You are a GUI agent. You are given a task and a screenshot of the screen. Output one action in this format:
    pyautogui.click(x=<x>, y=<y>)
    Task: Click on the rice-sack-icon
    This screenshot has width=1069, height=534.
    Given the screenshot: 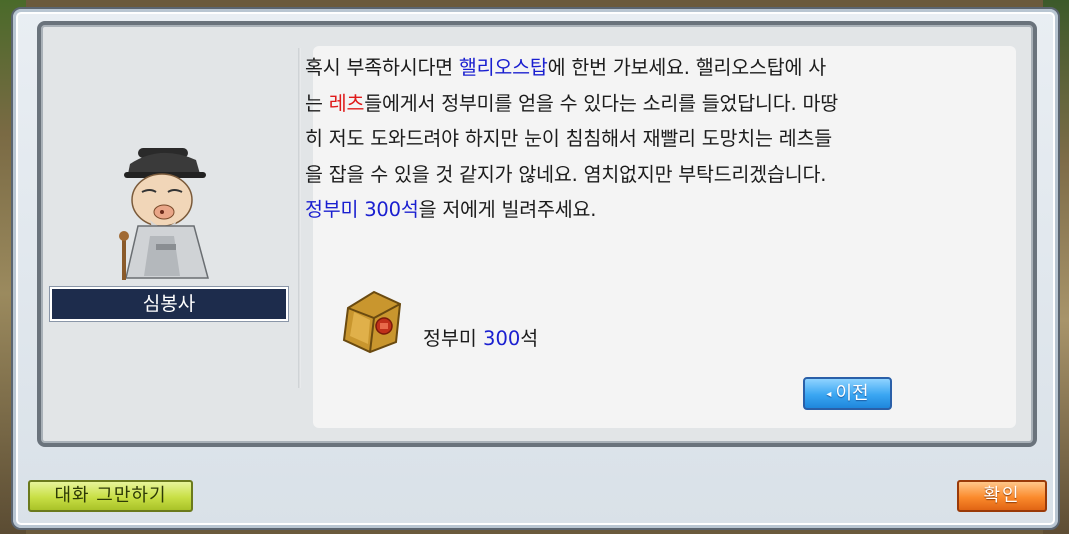 What is the action you would take?
    pyautogui.click(x=372, y=322)
    